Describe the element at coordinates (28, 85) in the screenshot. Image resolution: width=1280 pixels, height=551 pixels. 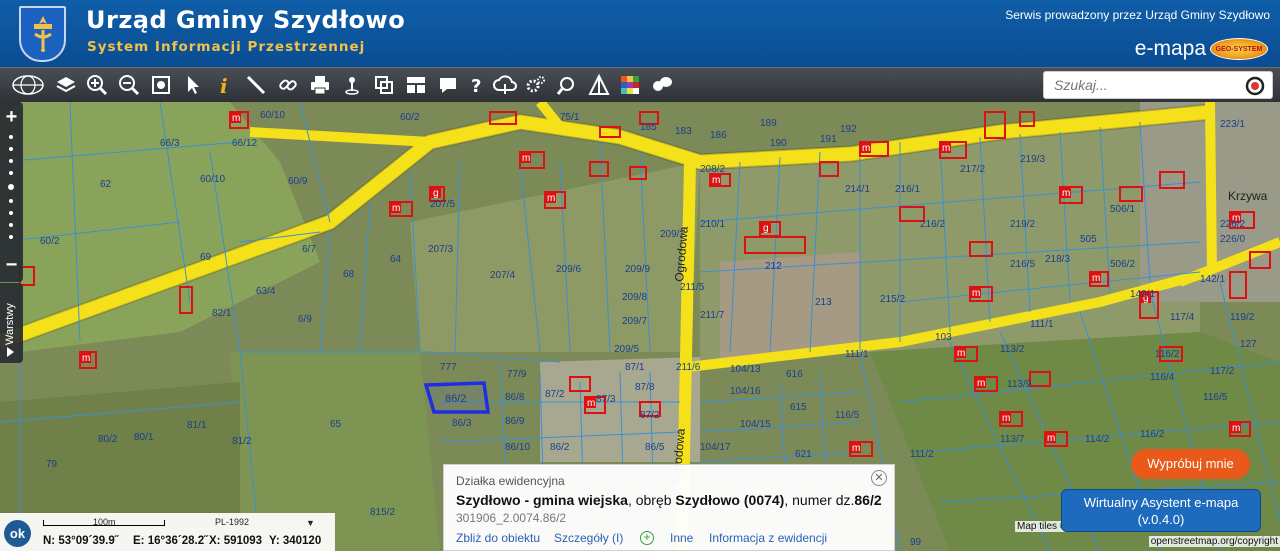
I see `globe-icon` at that location.